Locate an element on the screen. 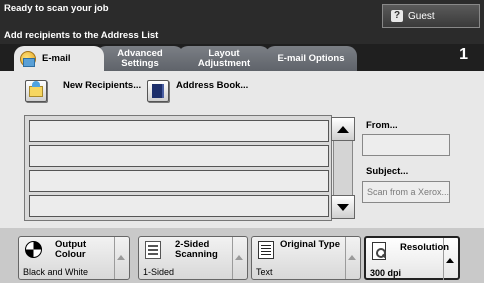 The width and height of the screenshot is (484, 283). scroll-track is located at coordinates (343, 168).